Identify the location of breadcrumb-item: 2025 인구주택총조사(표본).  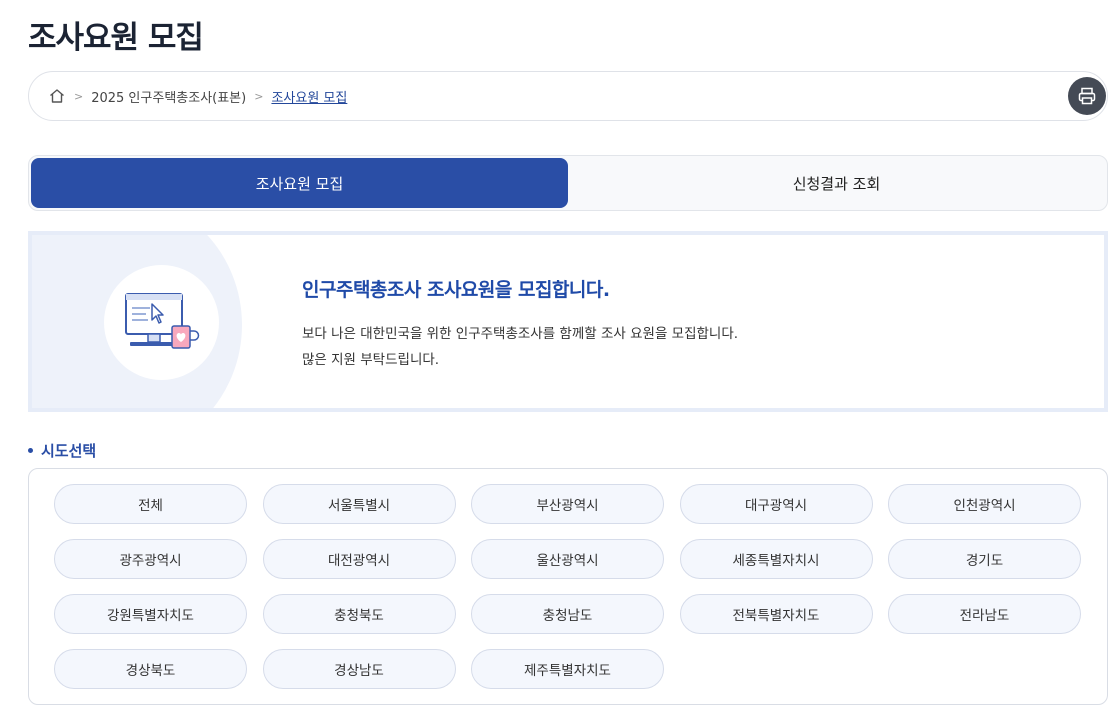
(168, 96).